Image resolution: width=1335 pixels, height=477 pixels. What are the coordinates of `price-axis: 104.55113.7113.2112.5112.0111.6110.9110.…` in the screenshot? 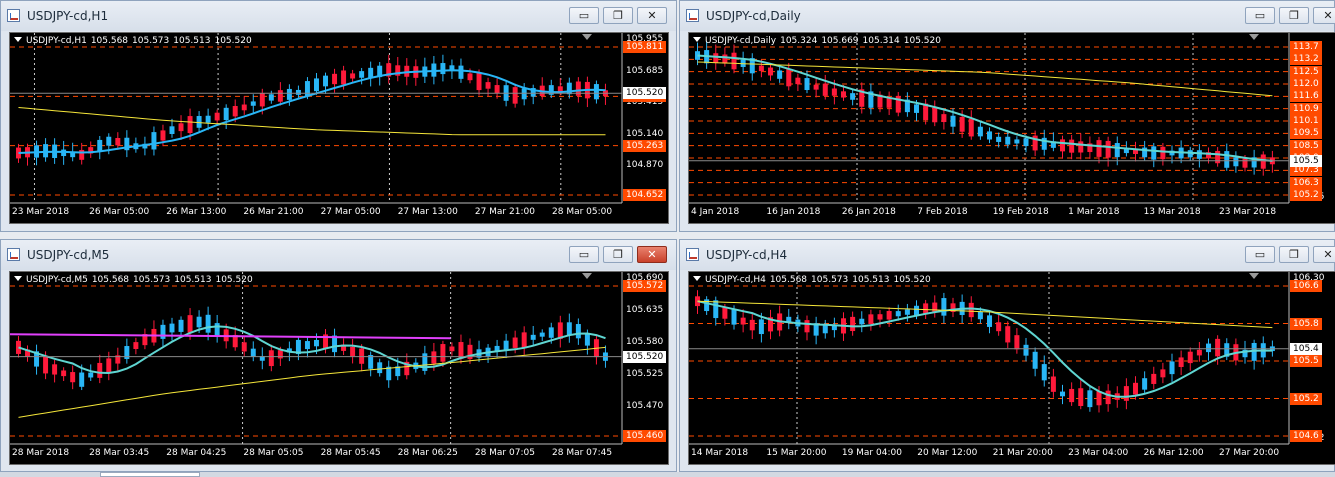 It's located at (1312, 118).